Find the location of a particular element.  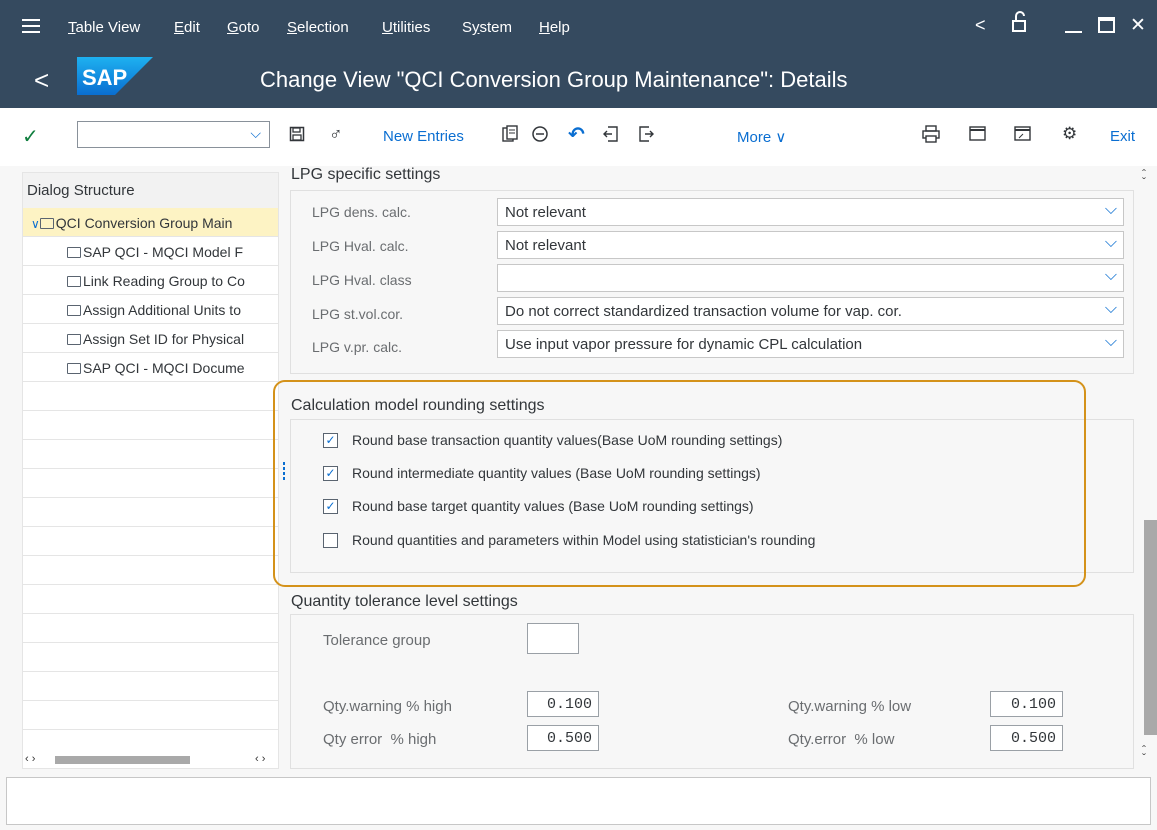

lpg-hval-calc-dropdown: Not relevant ⌵ is located at coordinates (810, 245).